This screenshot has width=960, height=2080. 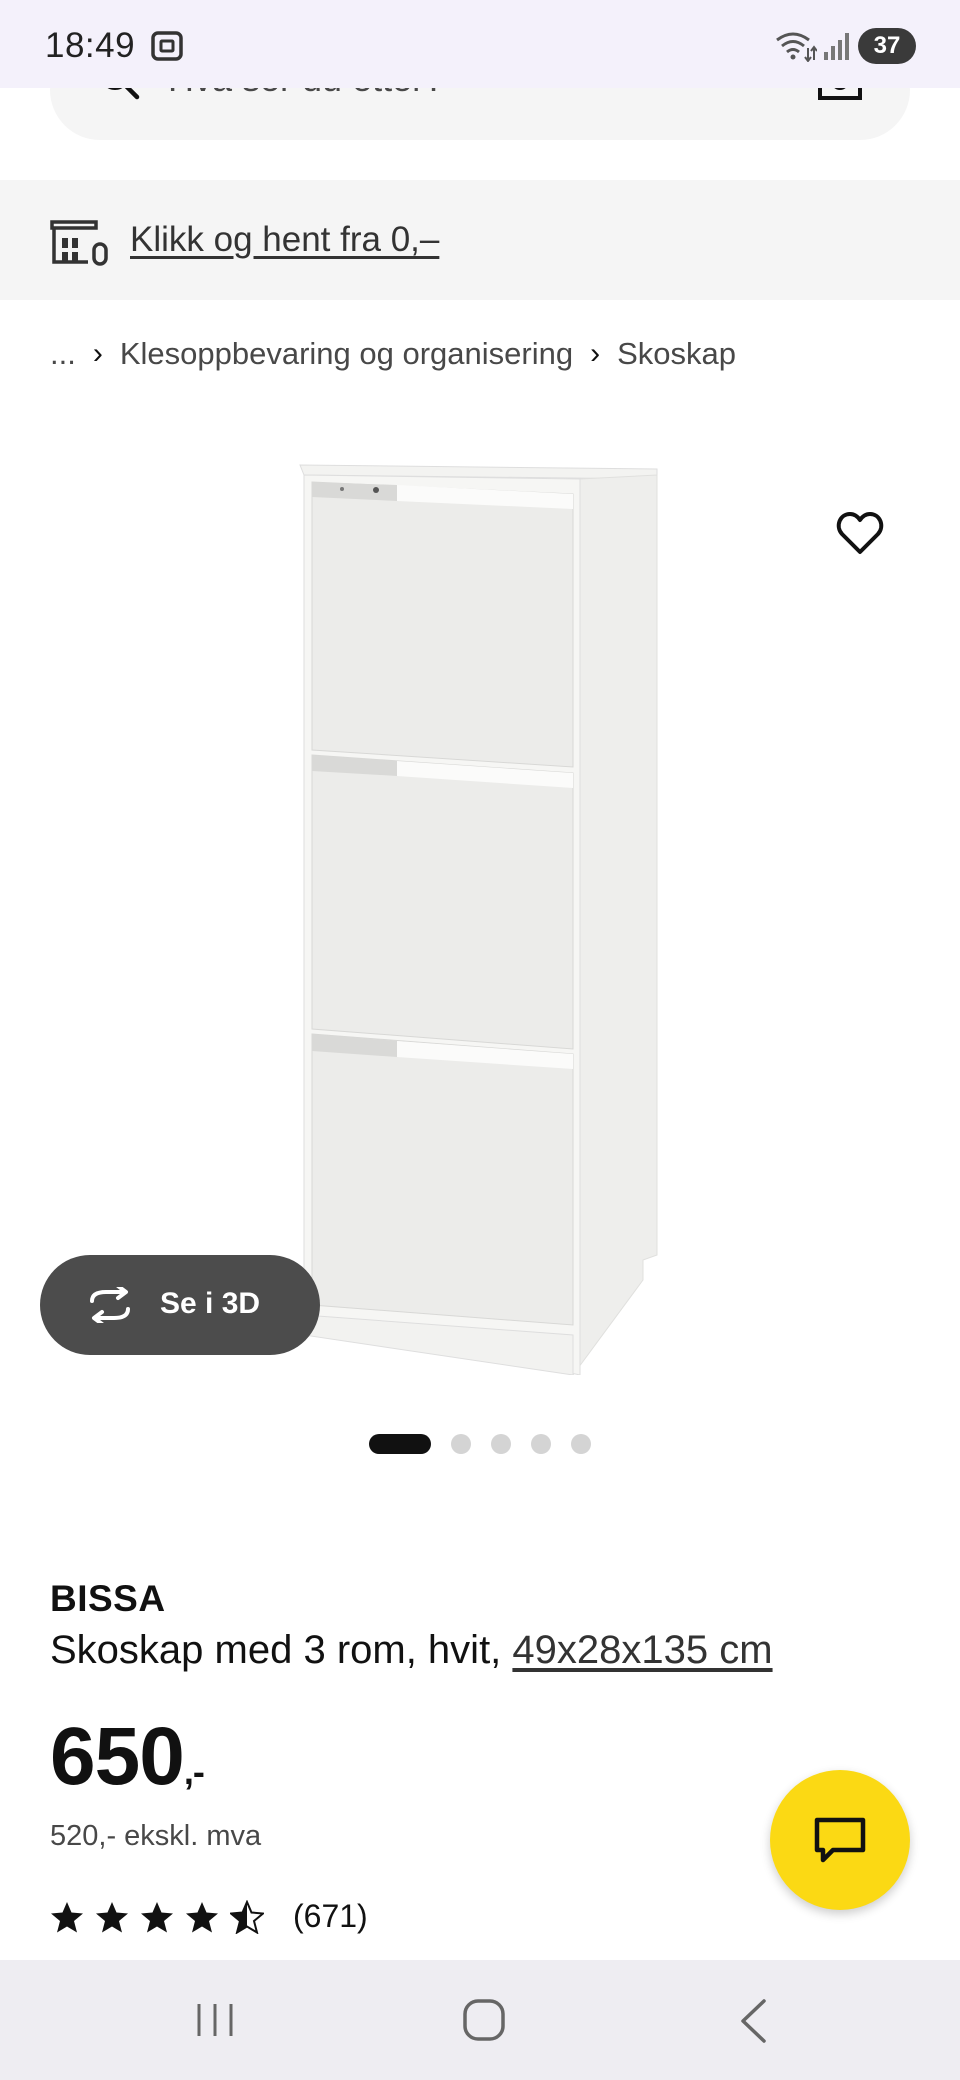 What do you see at coordinates (281, 1650) in the screenshot?
I see `product-description-text: Skoskap med 3 rom, hvit,` at bounding box center [281, 1650].